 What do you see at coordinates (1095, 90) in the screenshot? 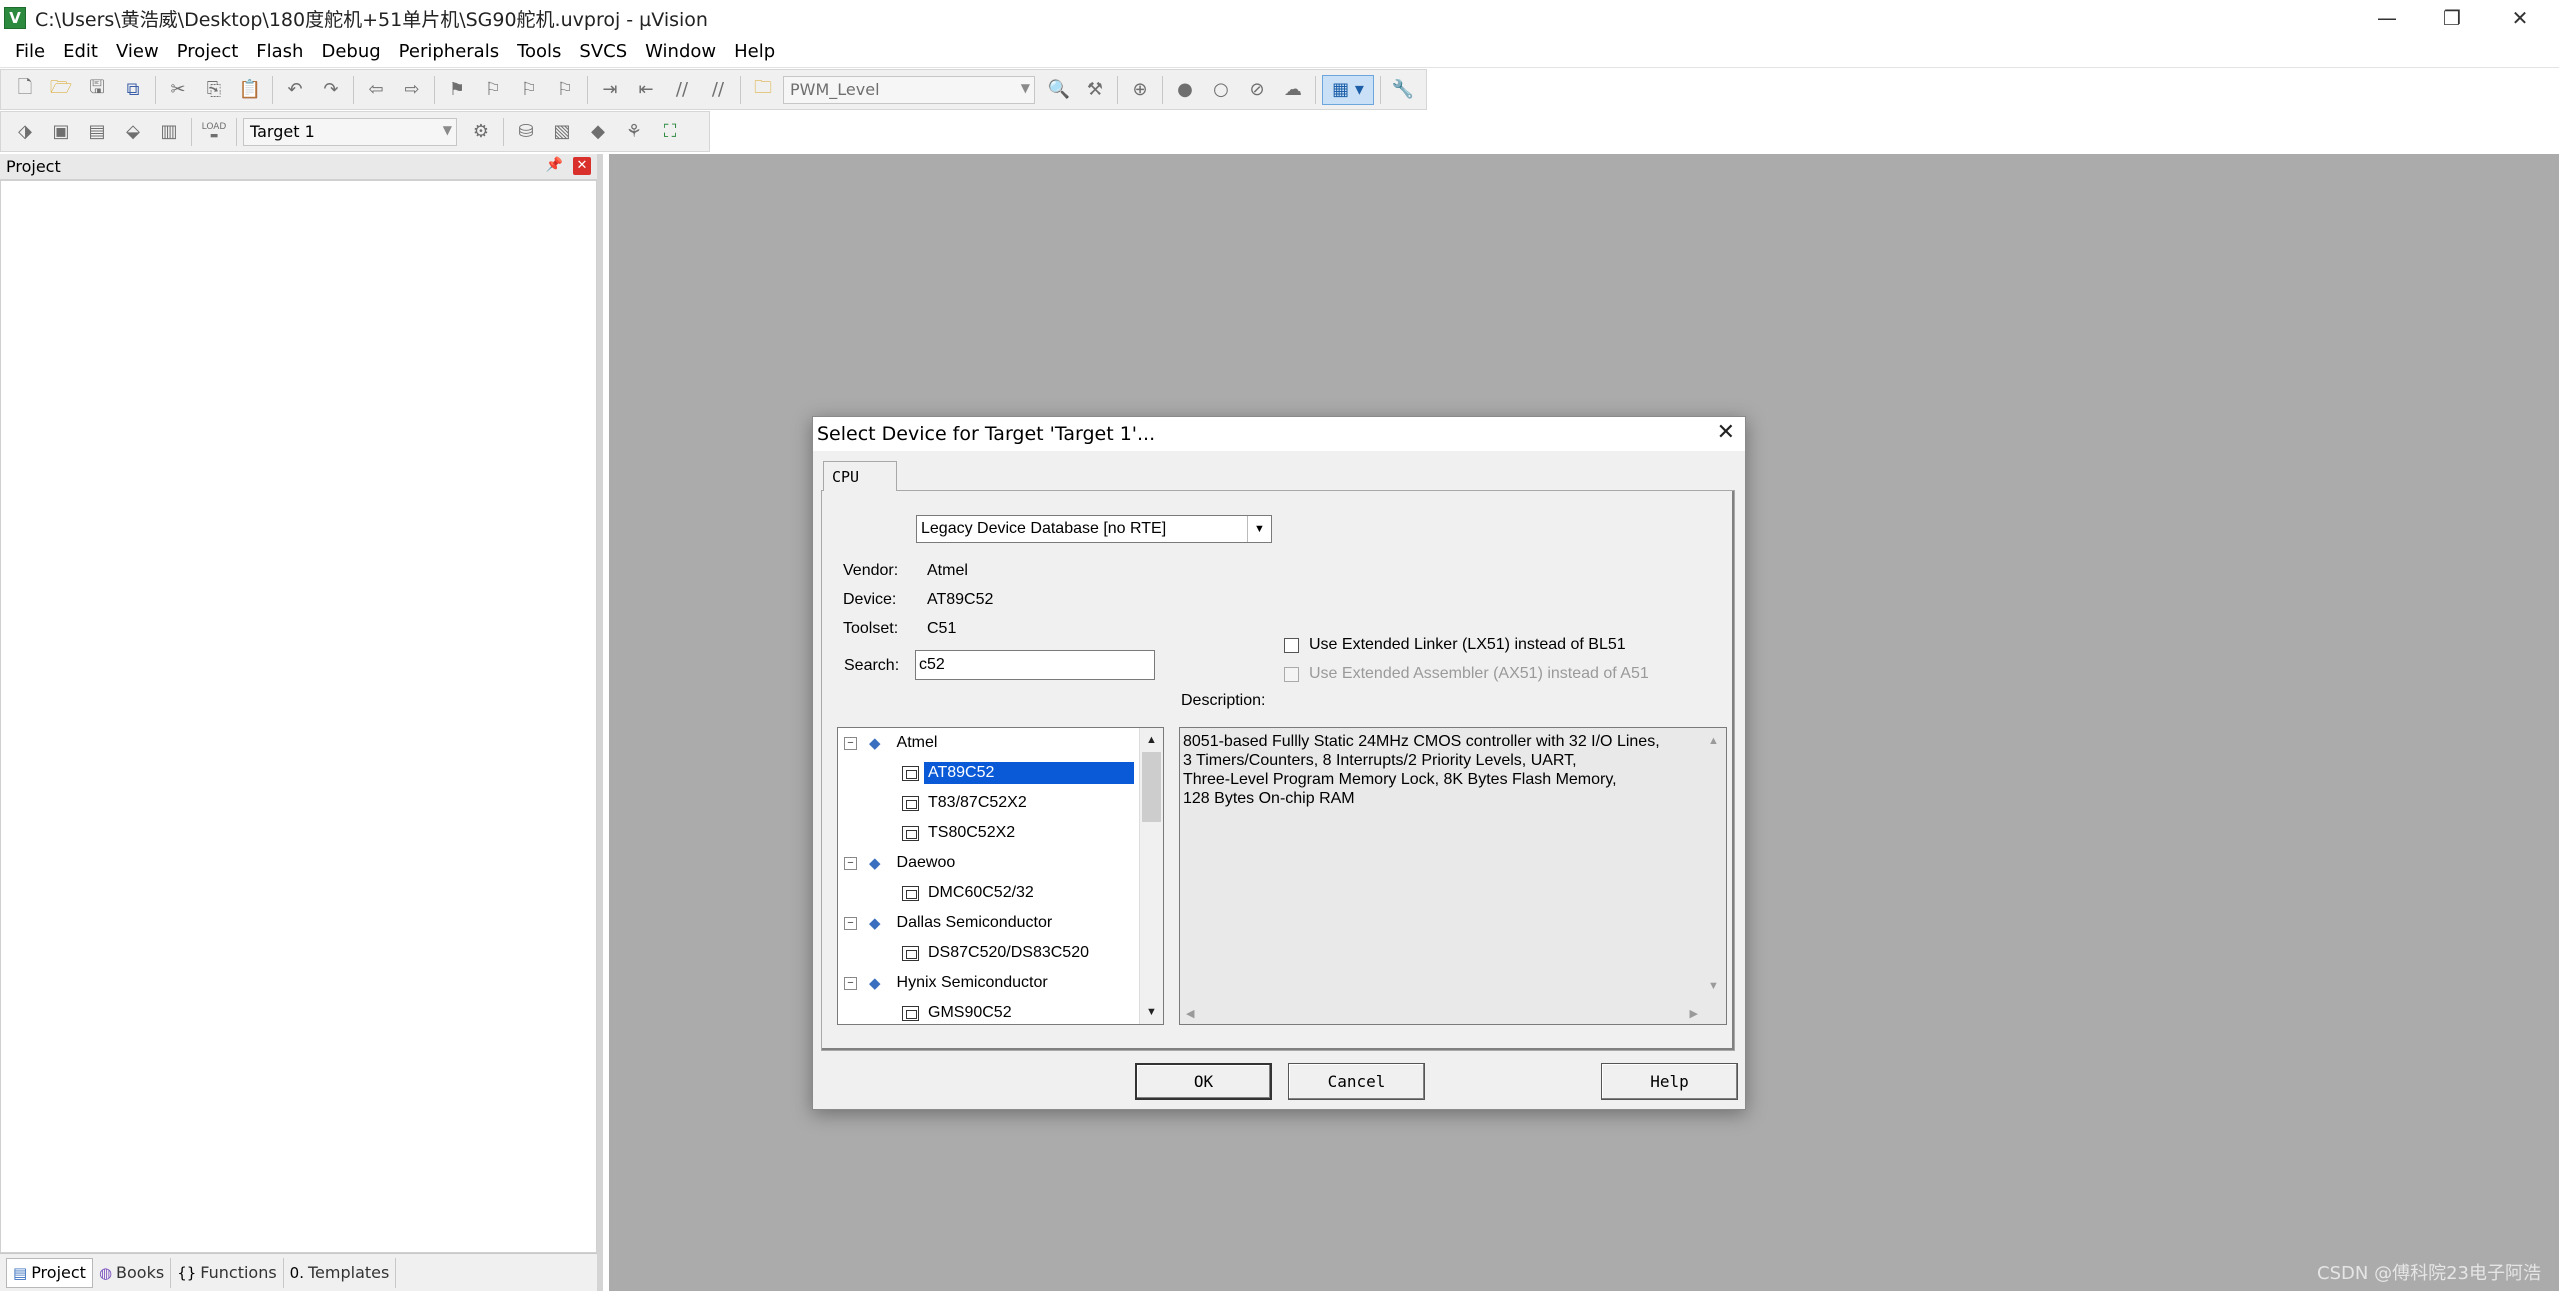
I see `incremental-find-icon: ⚒` at bounding box center [1095, 90].